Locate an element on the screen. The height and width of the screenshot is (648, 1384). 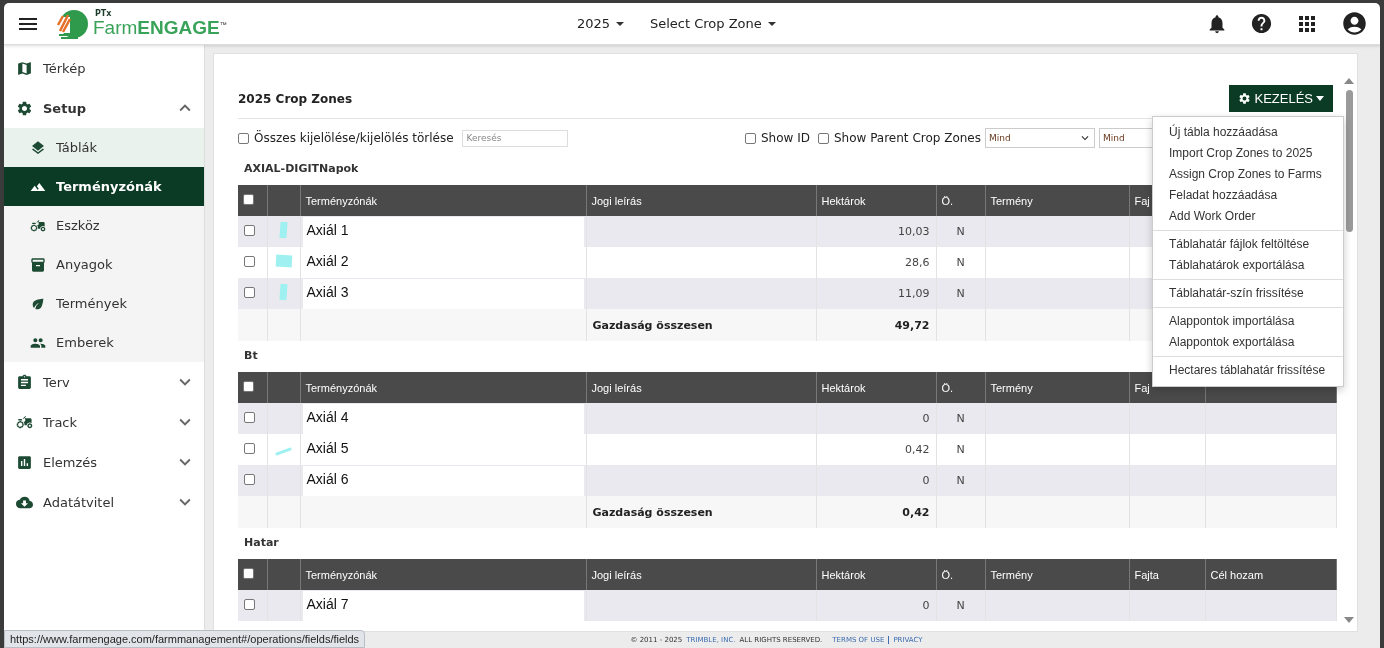
help-icon is located at coordinates (1261, 23).